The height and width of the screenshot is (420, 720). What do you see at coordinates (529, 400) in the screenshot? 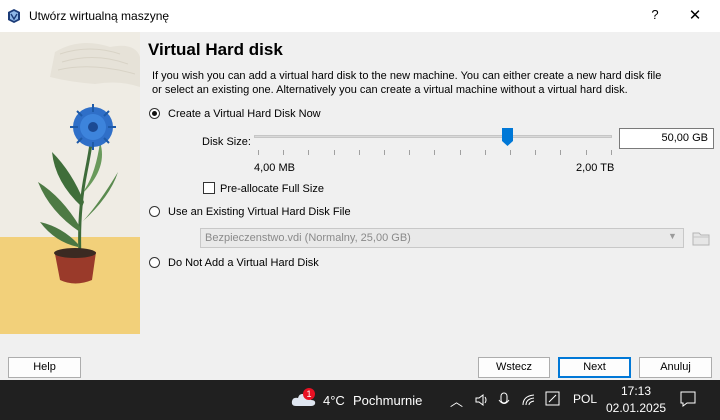
I see `wifi-icon` at bounding box center [529, 400].